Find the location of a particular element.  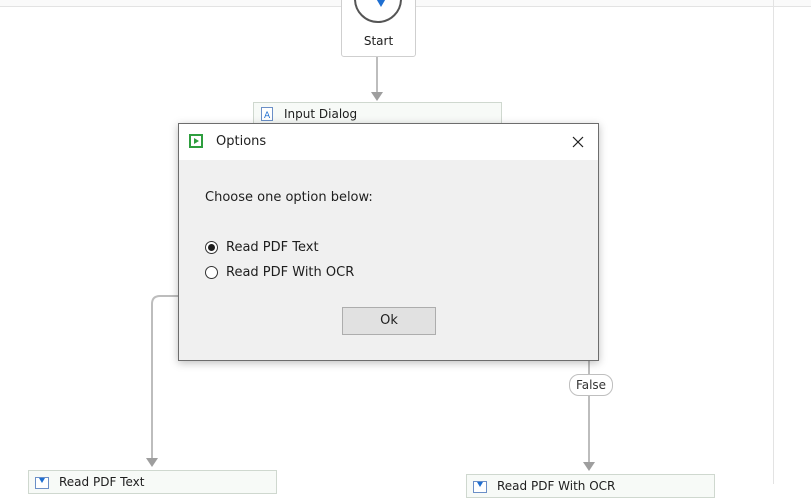

svg-text: A is located at coordinates (267, 116).